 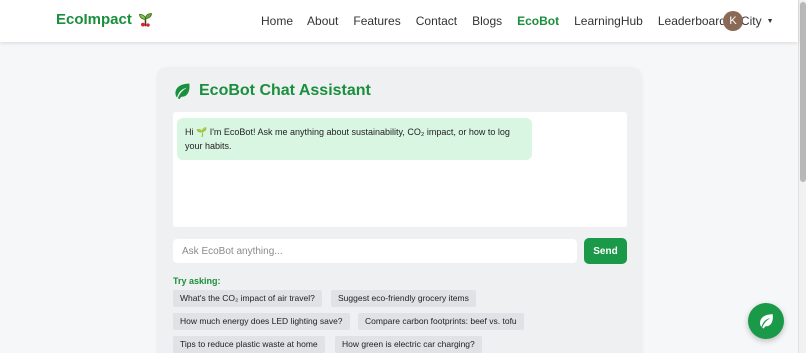 I want to click on nav-ecobot: EcoBot, so click(x=538, y=21).